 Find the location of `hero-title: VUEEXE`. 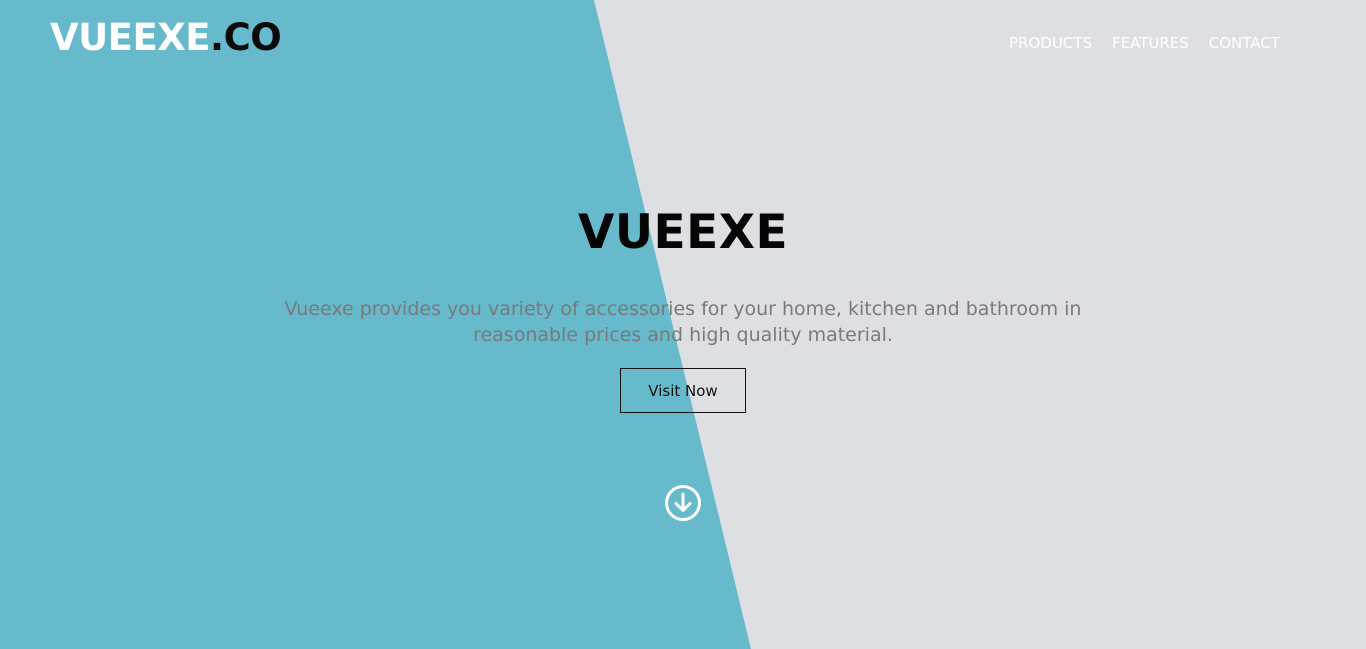

hero-title: VUEEXE is located at coordinates (683, 232).